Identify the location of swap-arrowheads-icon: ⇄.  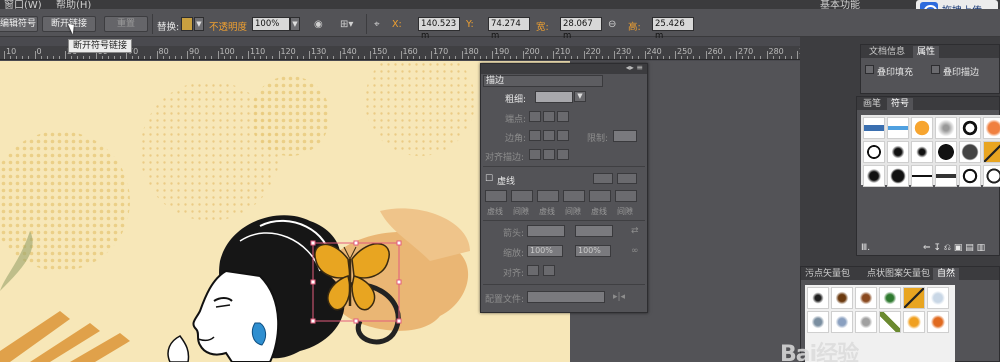
(635, 231).